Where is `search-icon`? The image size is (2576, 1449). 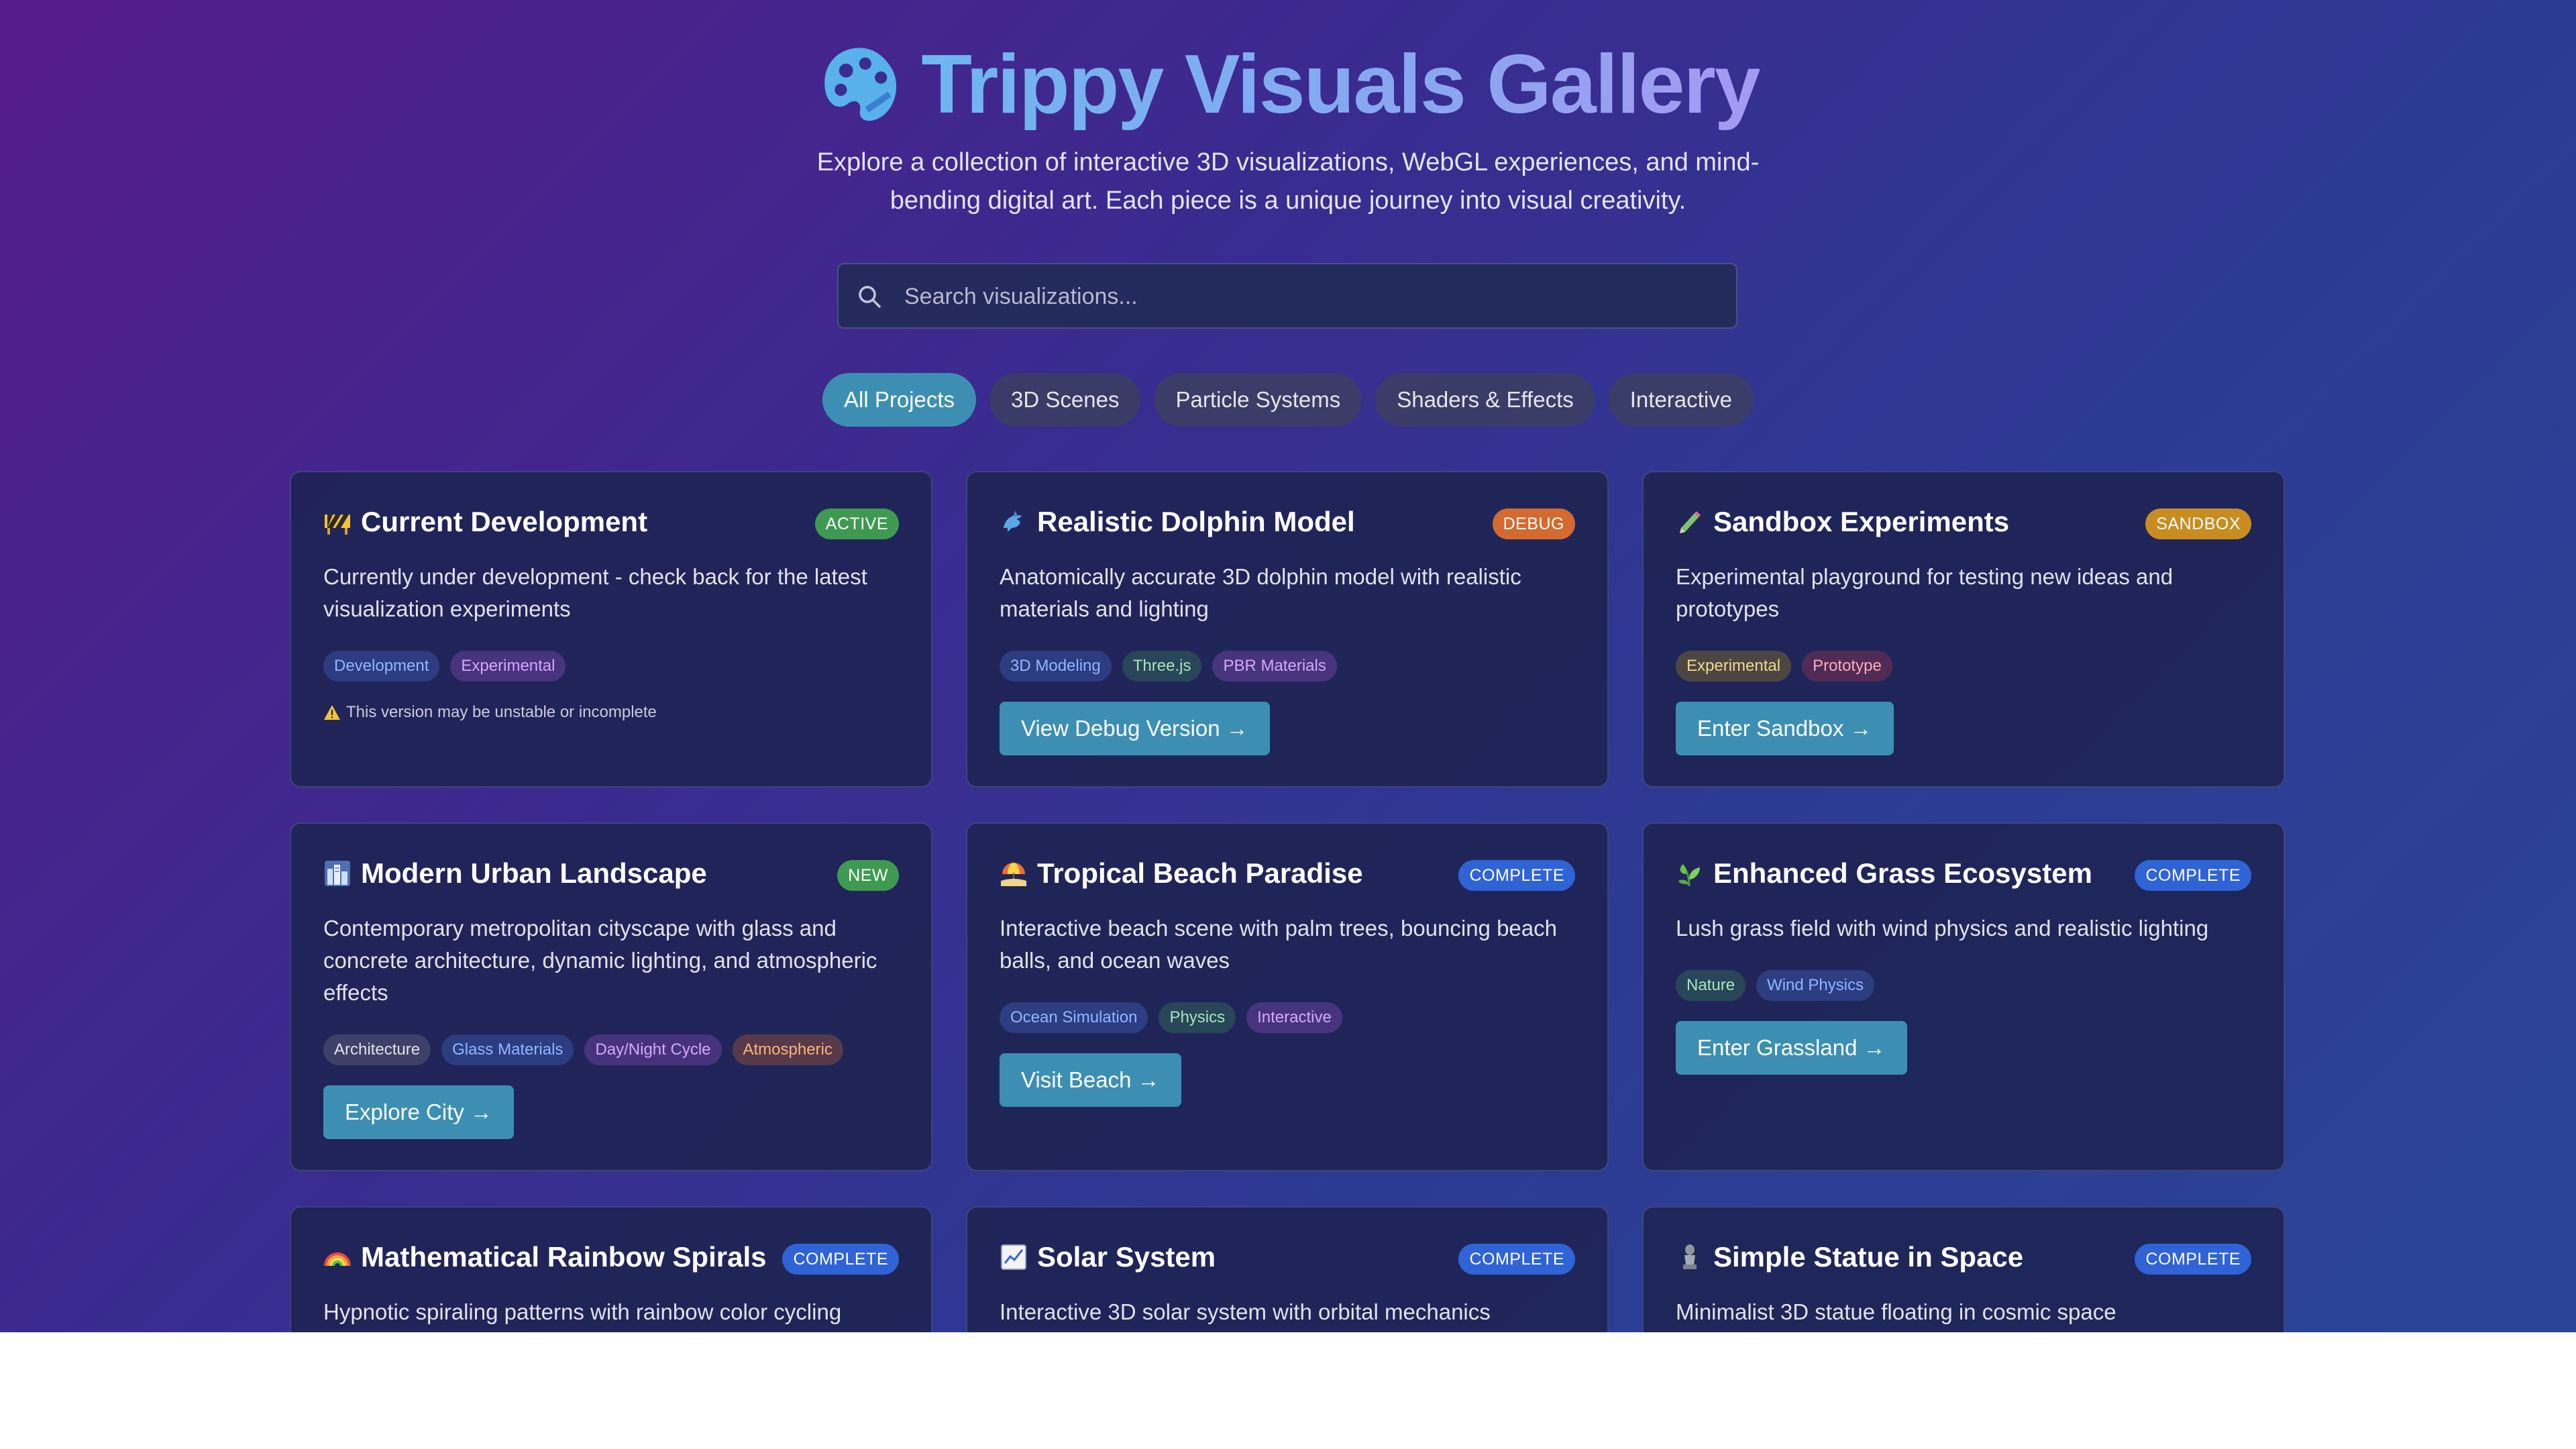 search-icon is located at coordinates (870, 297).